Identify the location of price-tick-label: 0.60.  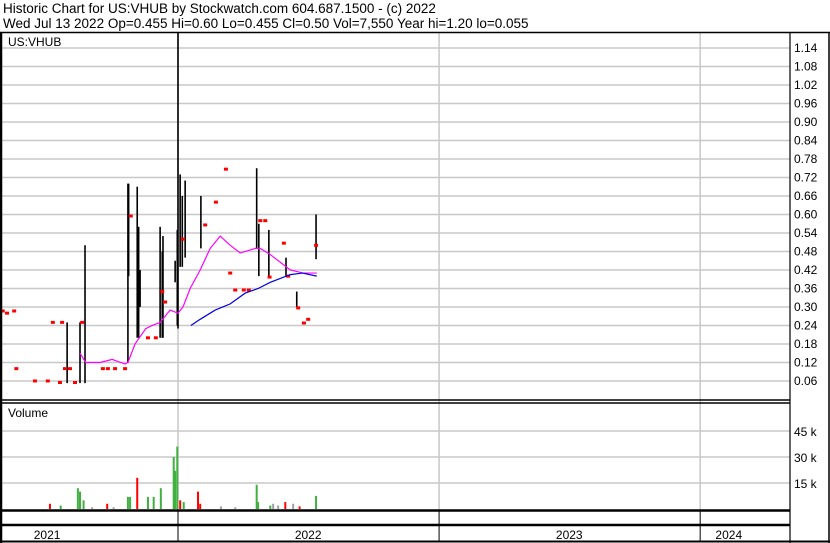
(806, 214).